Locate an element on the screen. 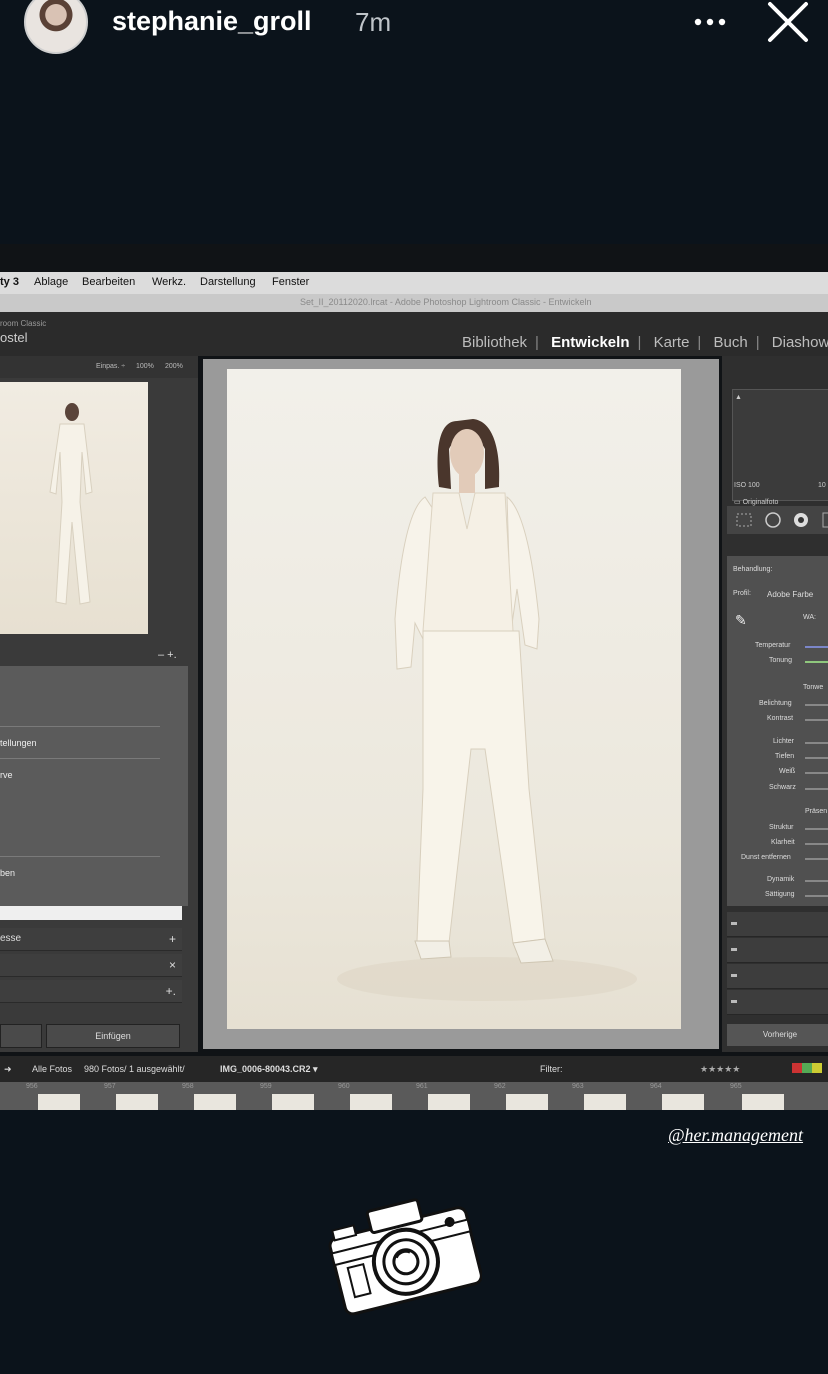 Image resolution: width=828 pixels, height=1374 pixels. menu-item: Bearbeiten is located at coordinates (108, 282).